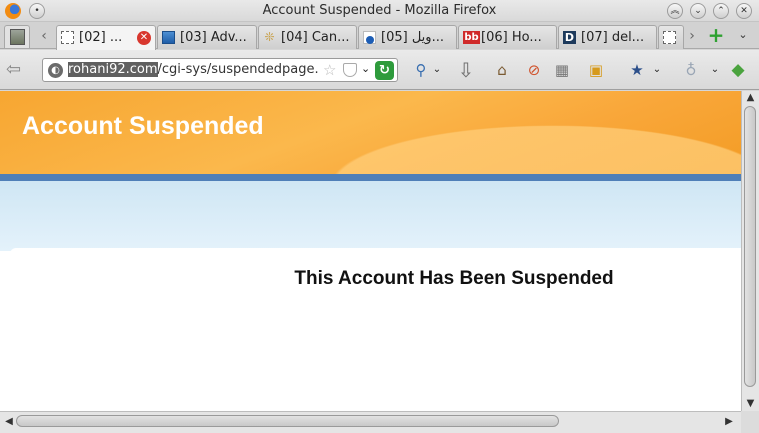 The width and height of the screenshot is (759, 433). What do you see at coordinates (744, 11) in the screenshot?
I see `close-window-button: ✕` at bounding box center [744, 11].